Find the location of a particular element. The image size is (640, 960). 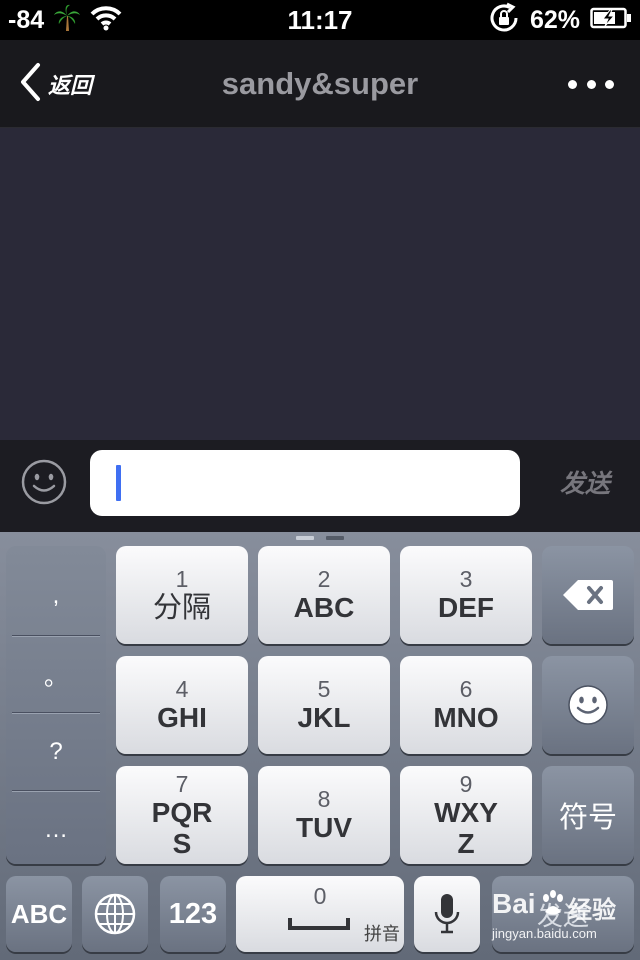

punct-comma-key: , is located at coordinates (56, 596).